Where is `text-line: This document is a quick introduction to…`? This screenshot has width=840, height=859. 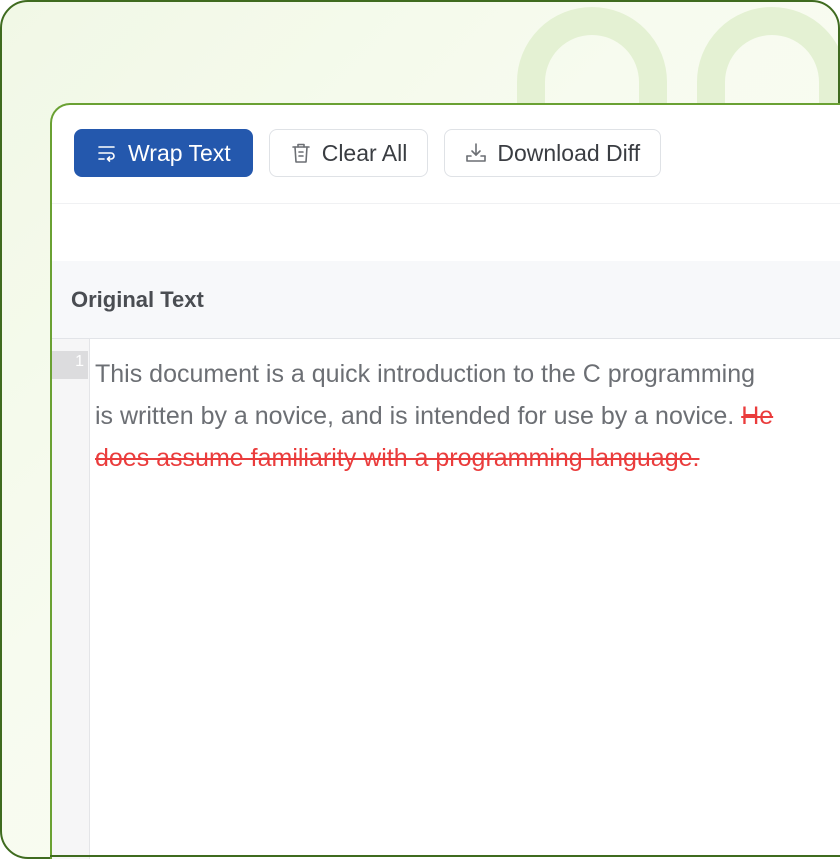 text-line: This document is a quick introduction to… is located at coordinates (425, 374).